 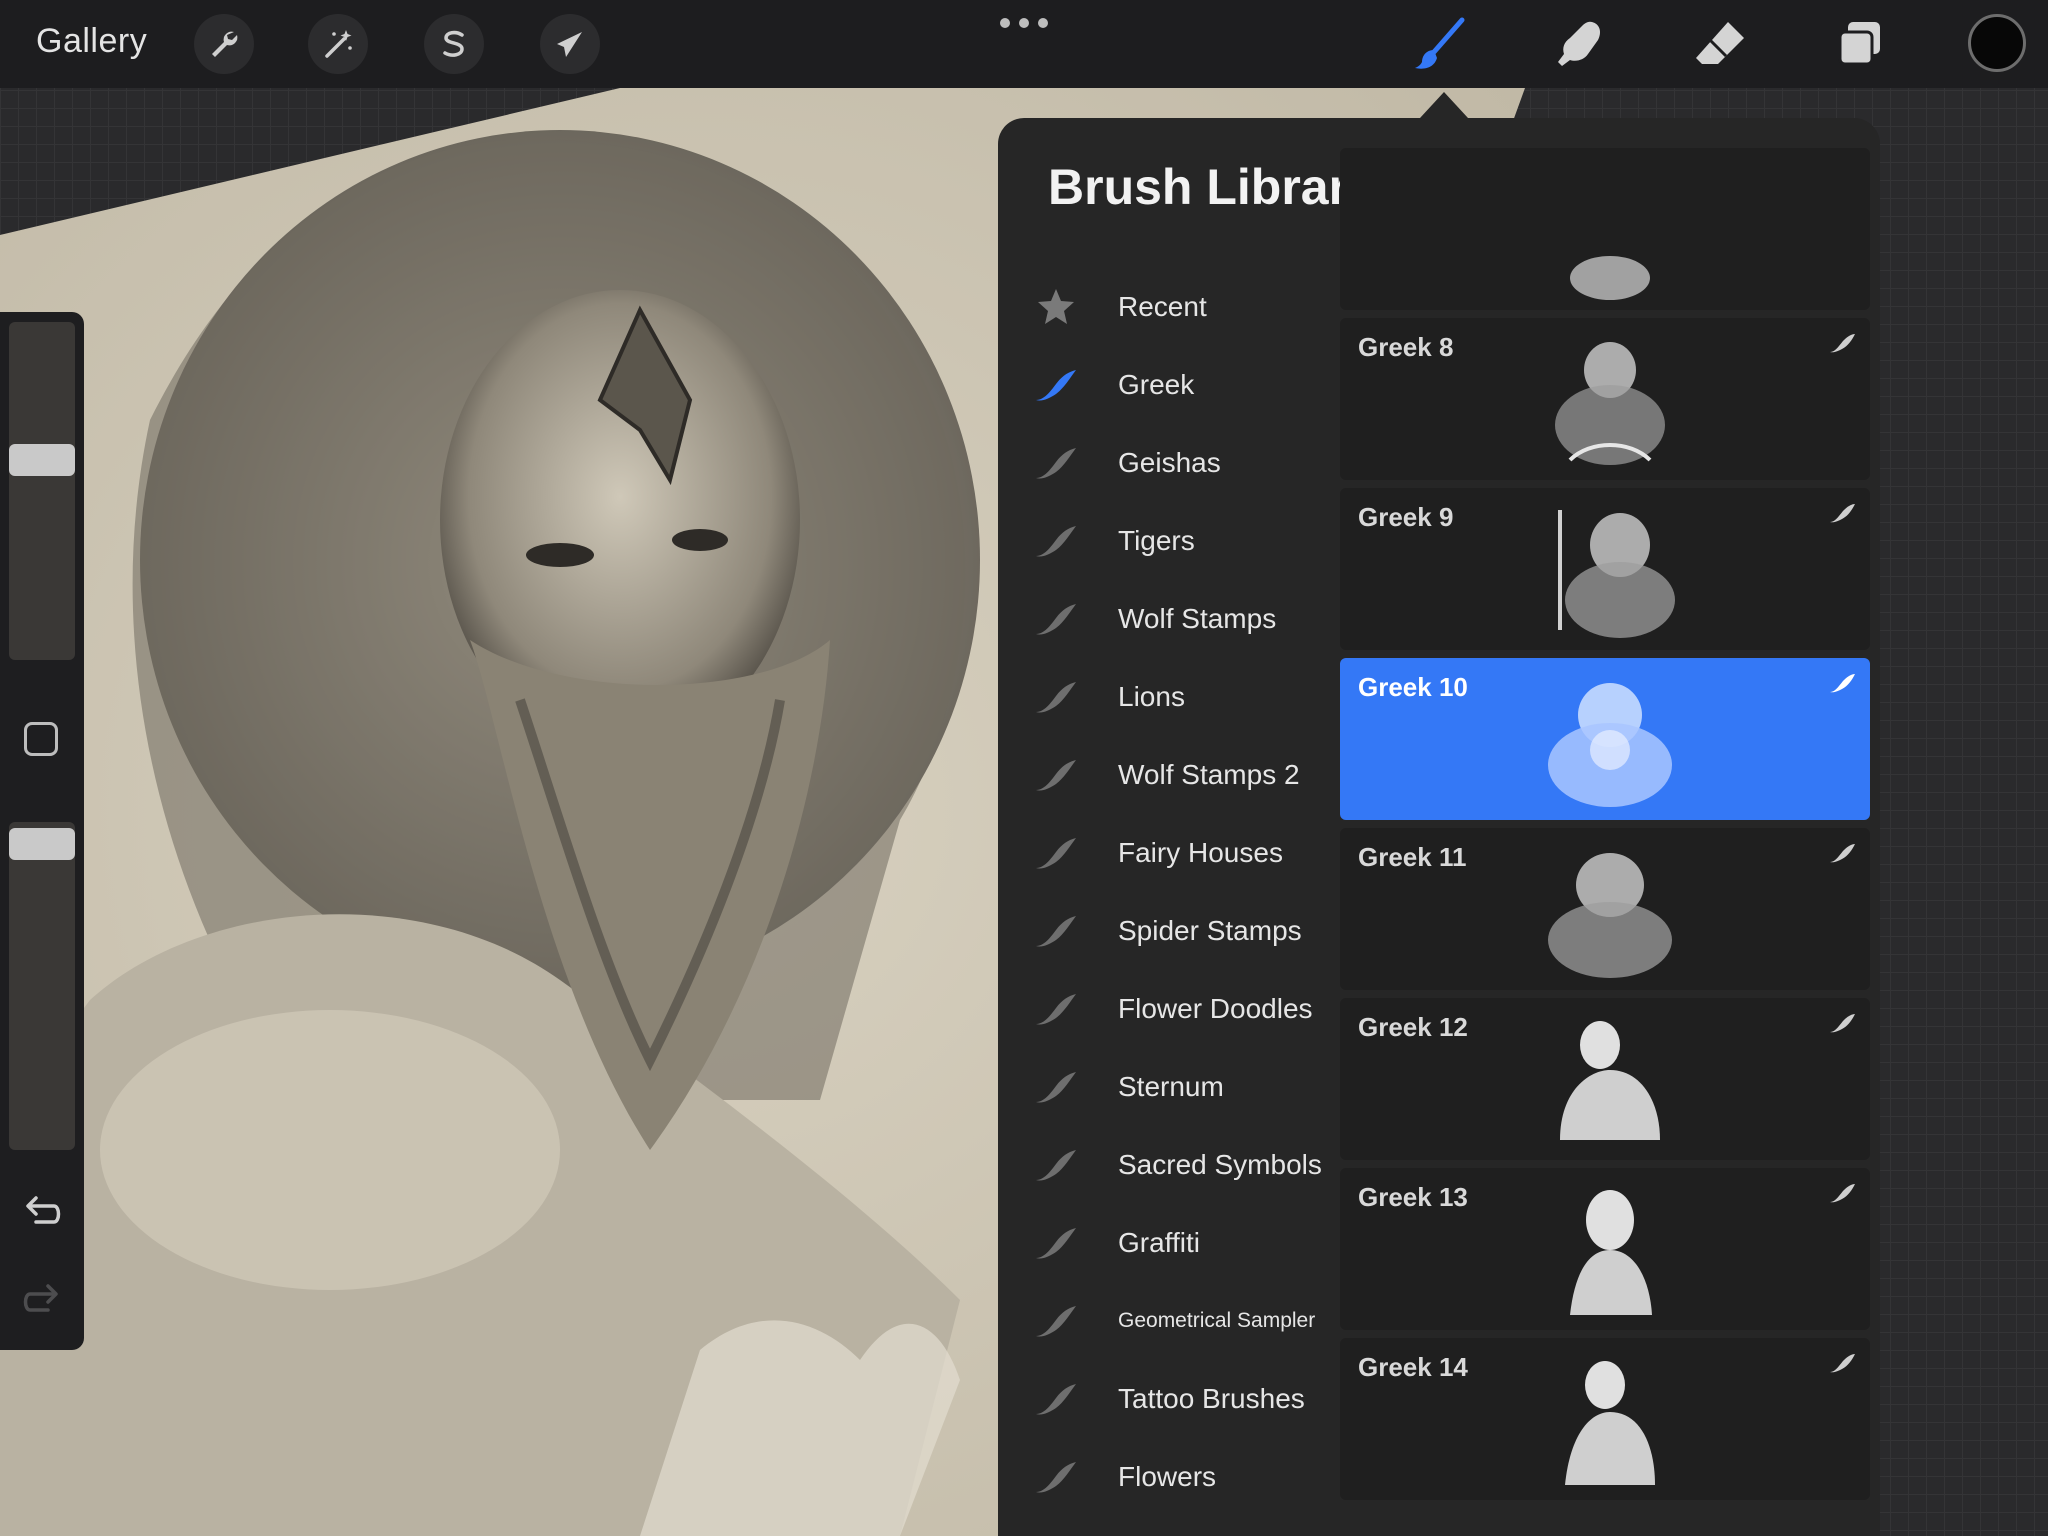 I want to click on brush-set-flower-doodles: Flower Doodles, so click(x=1168, y=1009).